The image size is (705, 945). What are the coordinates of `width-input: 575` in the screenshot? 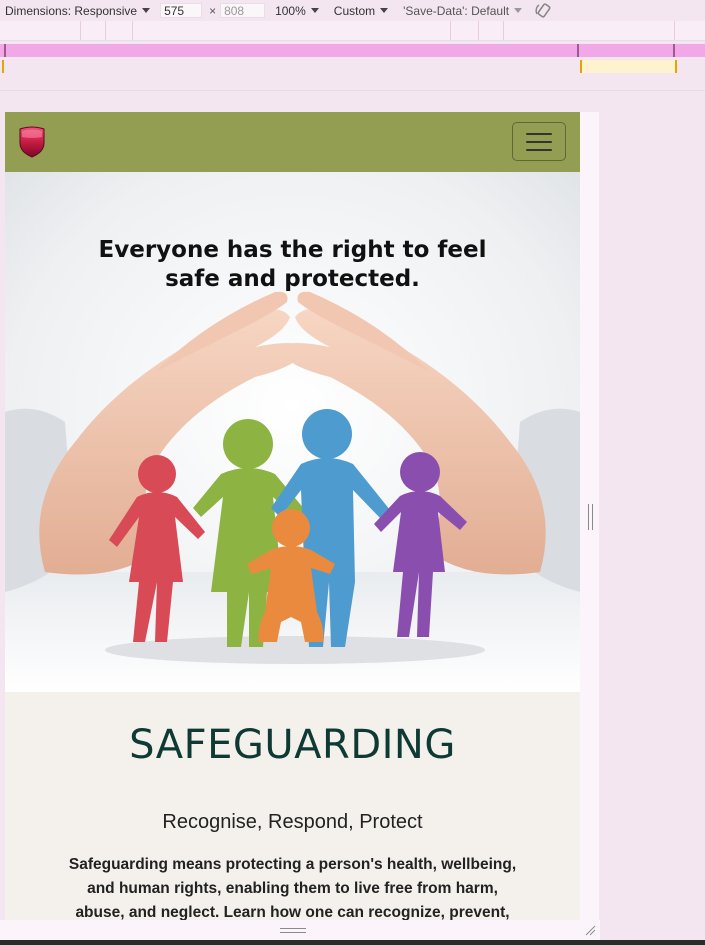 It's located at (181, 10).